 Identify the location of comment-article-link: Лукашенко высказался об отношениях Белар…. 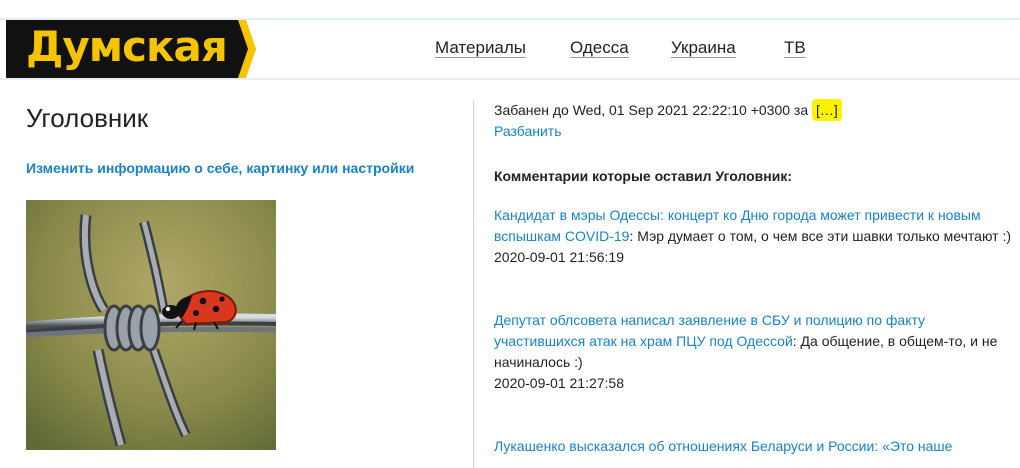
(723, 446).